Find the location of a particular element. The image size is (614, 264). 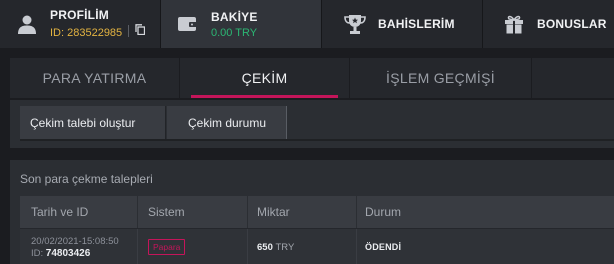

nav-profile-label: PROFİLİM is located at coordinates (79, 15).